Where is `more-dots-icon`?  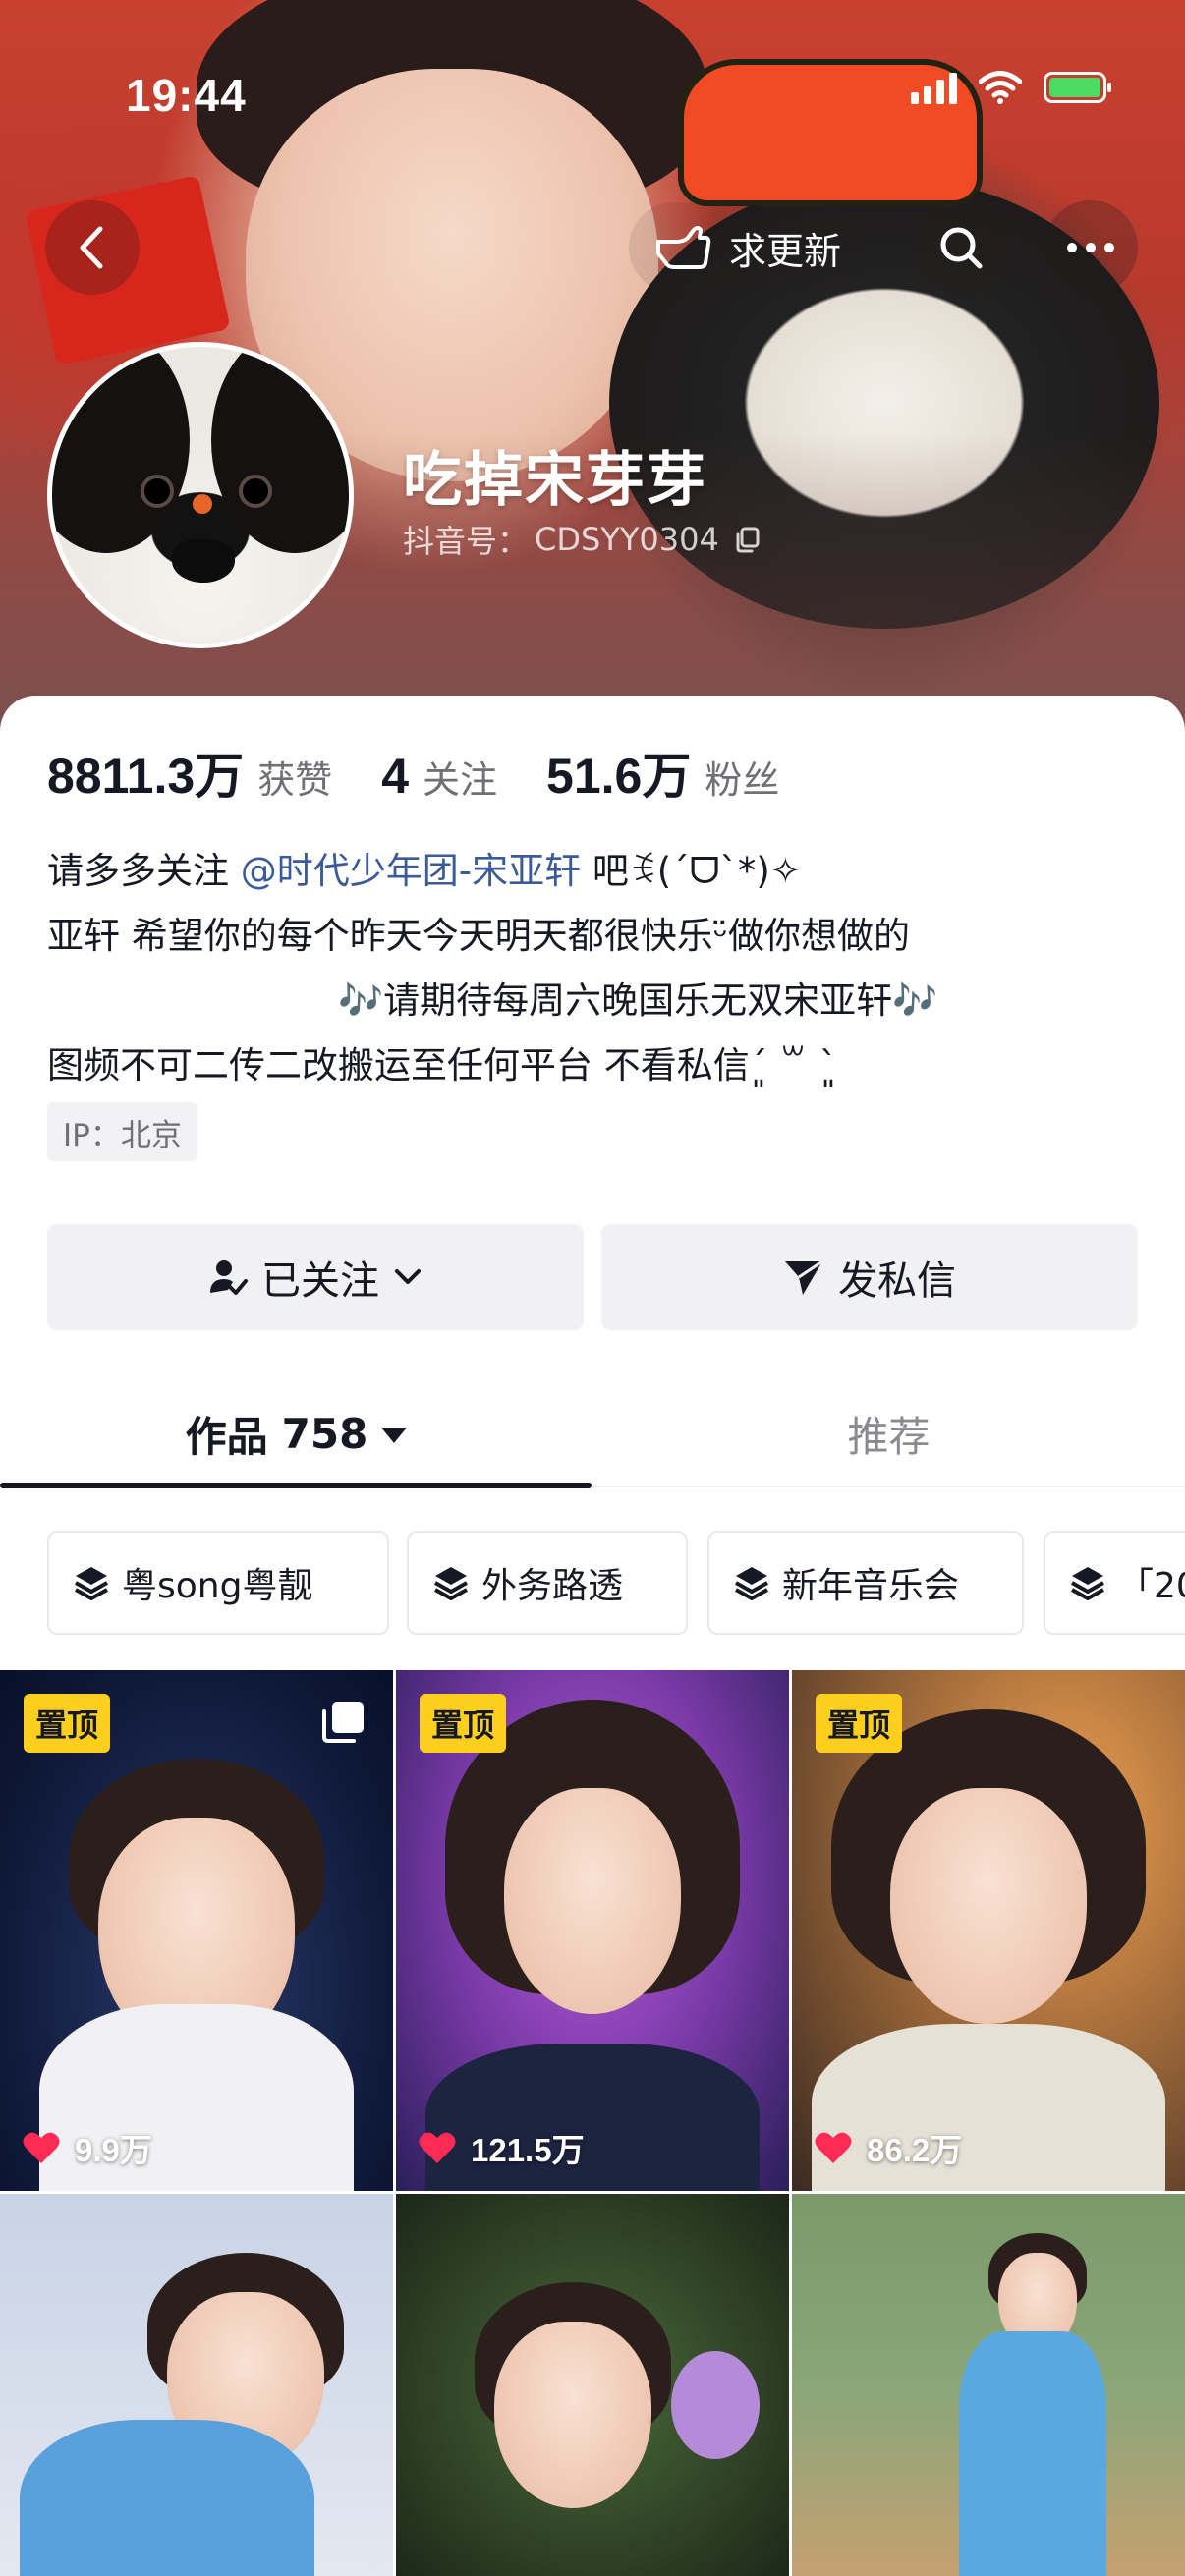 more-dots-icon is located at coordinates (1091, 247).